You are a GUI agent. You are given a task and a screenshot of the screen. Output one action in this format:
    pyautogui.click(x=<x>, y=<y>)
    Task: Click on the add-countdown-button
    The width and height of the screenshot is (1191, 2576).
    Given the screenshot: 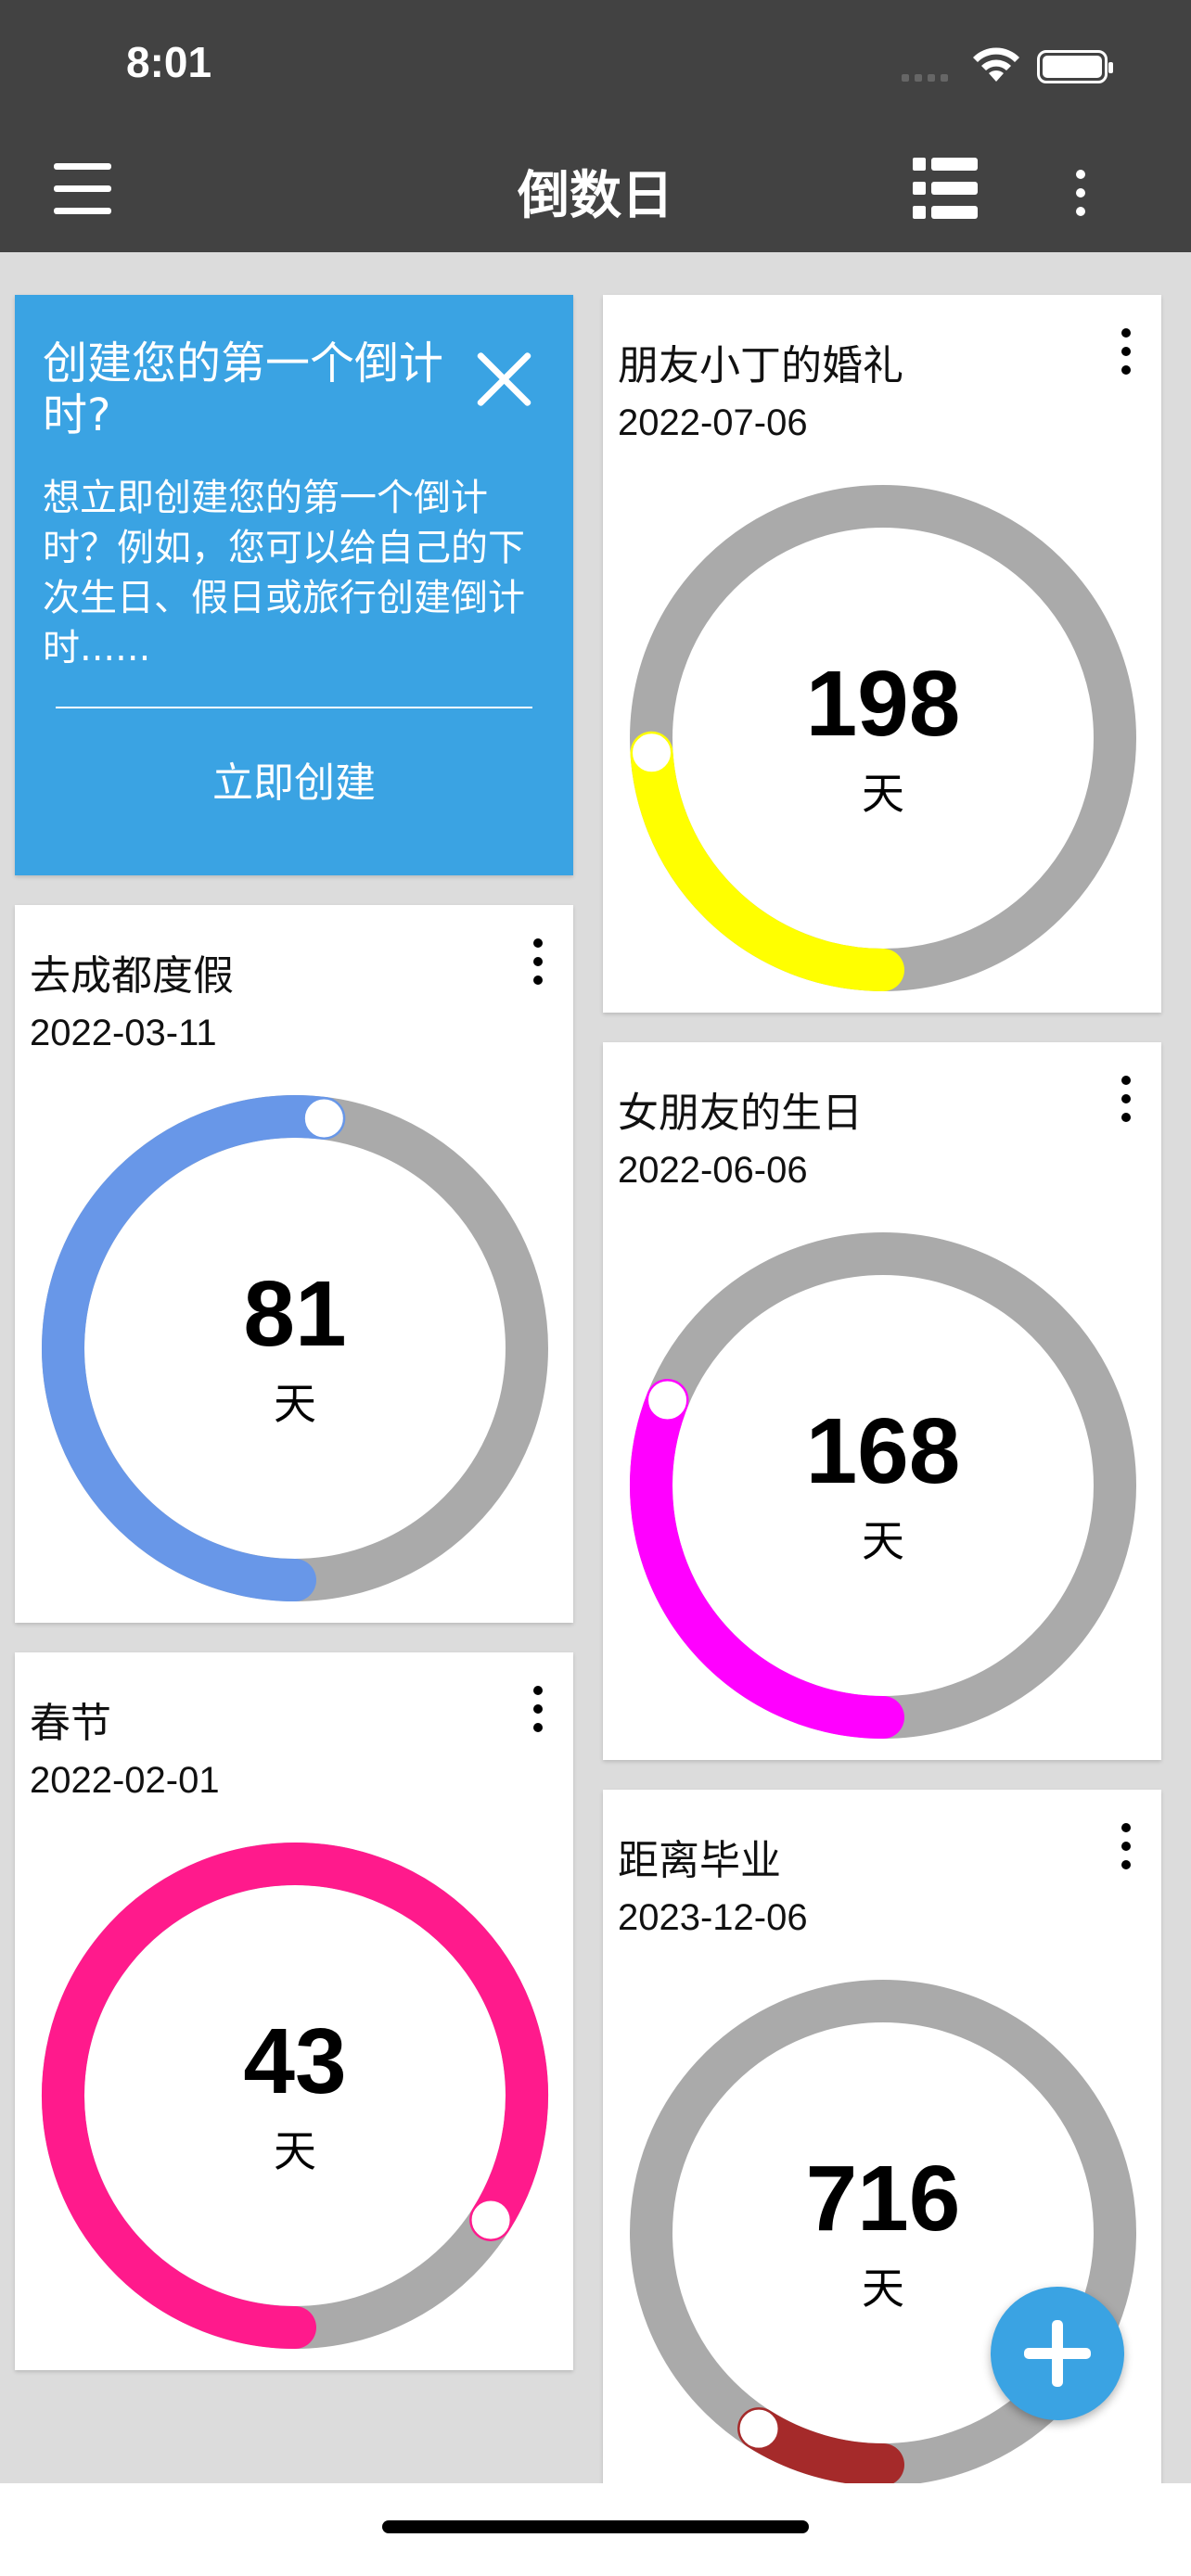 What is the action you would take?
    pyautogui.click(x=1058, y=2353)
    